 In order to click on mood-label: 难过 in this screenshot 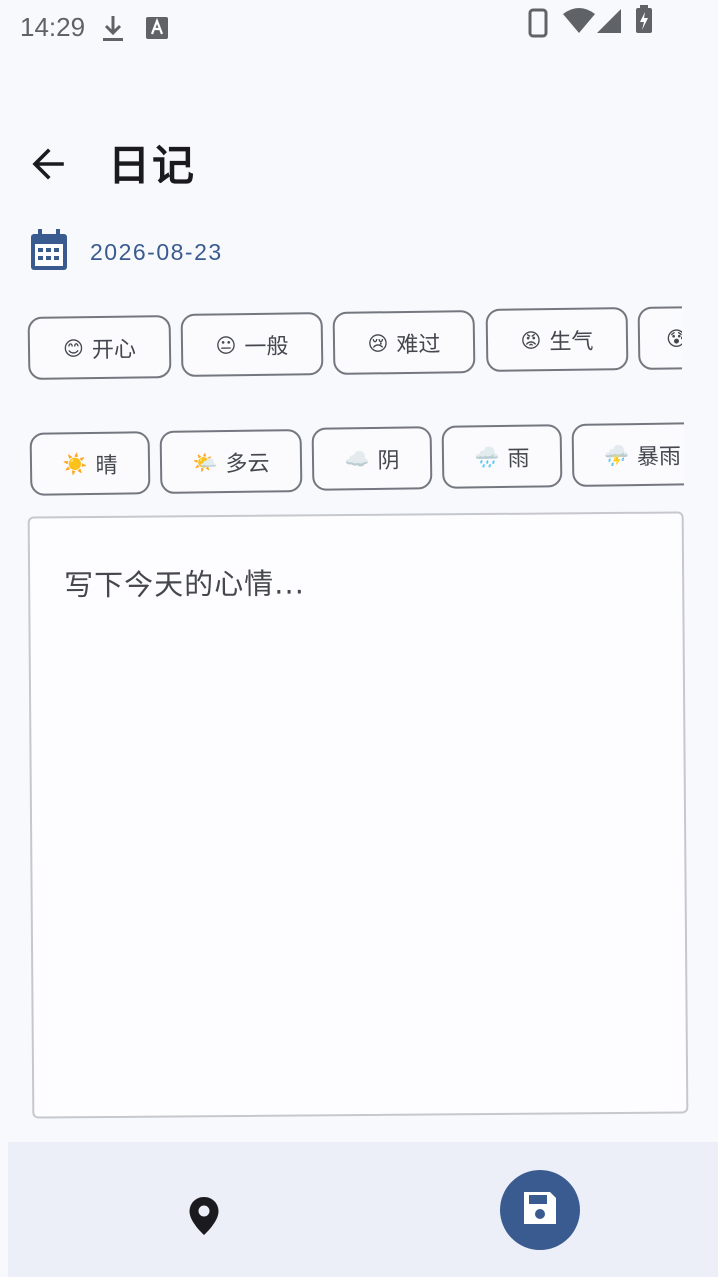, I will do `click(418, 344)`.